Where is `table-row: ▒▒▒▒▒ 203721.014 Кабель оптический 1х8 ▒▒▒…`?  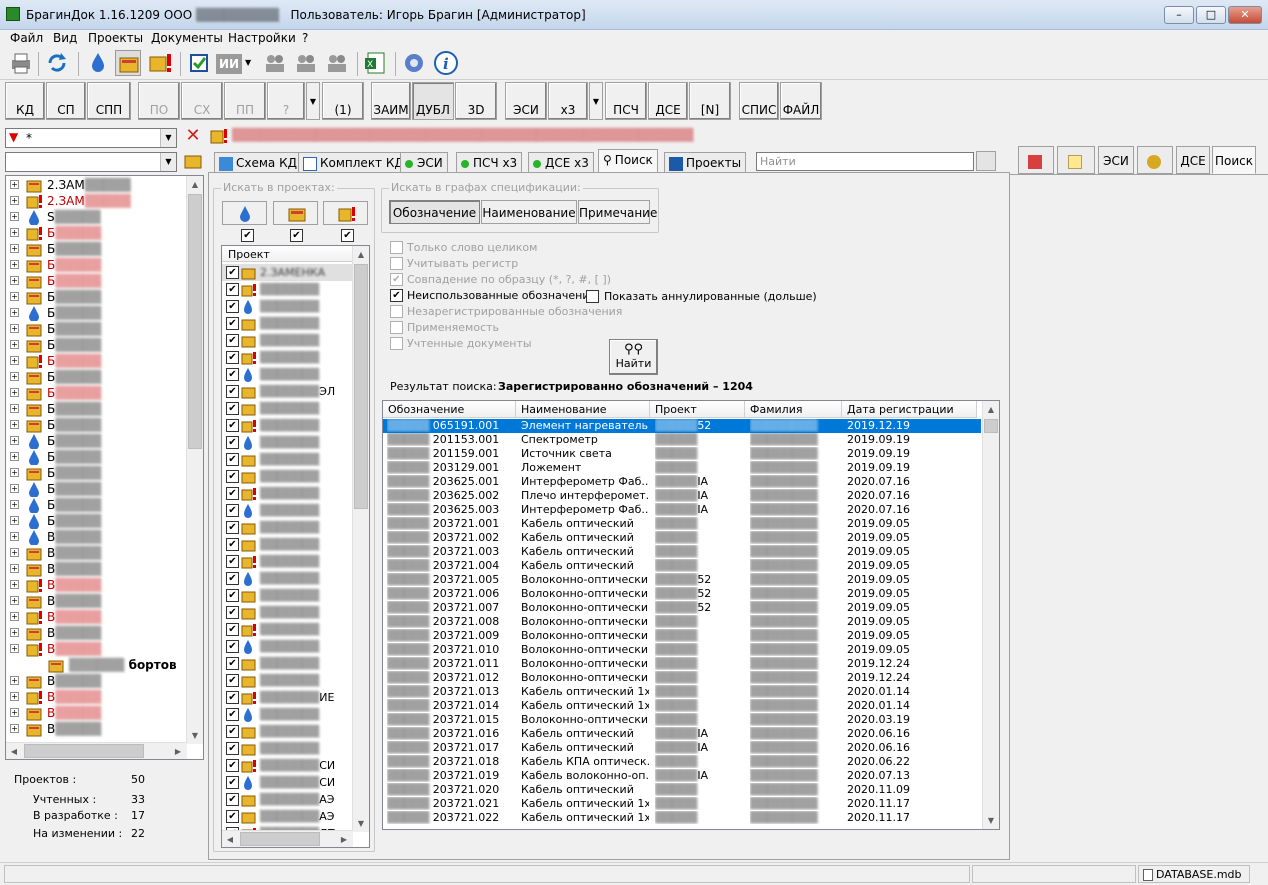
table-row: ▒▒▒▒▒ 203721.014 Кабель оптический 1х8 ▒▒▒… is located at coordinates (682, 706).